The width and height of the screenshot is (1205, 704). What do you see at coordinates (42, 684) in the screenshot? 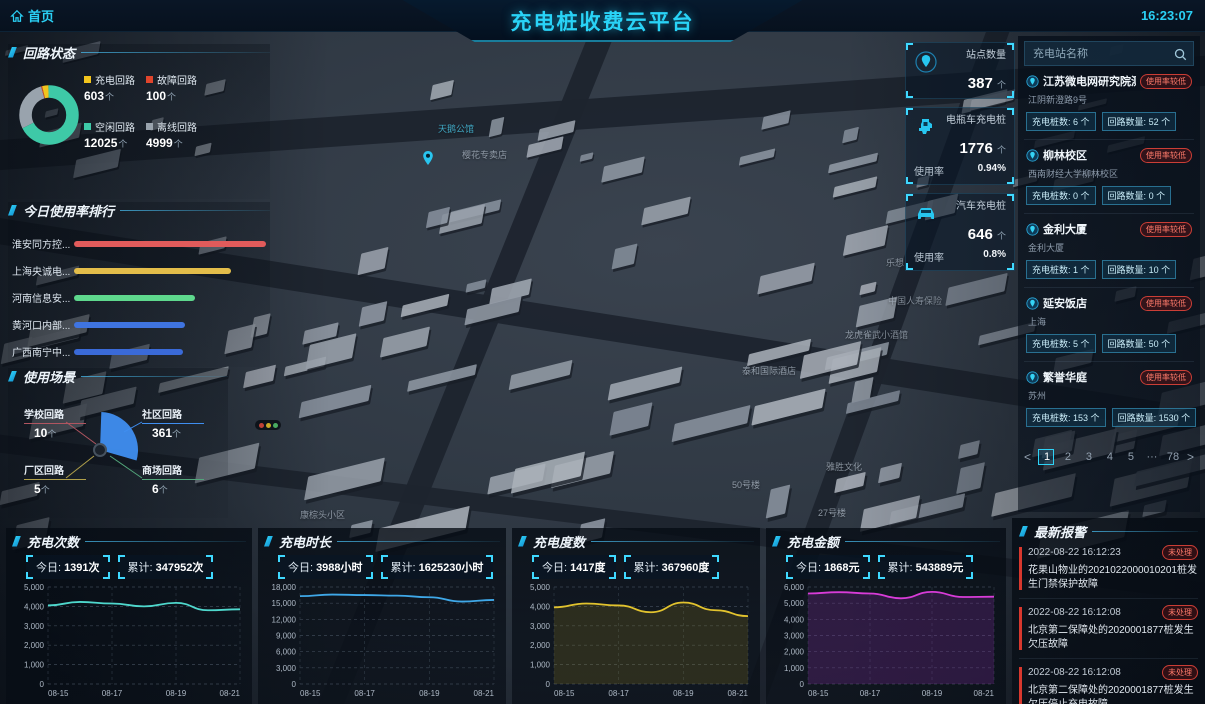
I see `svg-text: 0` at bounding box center [42, 684].